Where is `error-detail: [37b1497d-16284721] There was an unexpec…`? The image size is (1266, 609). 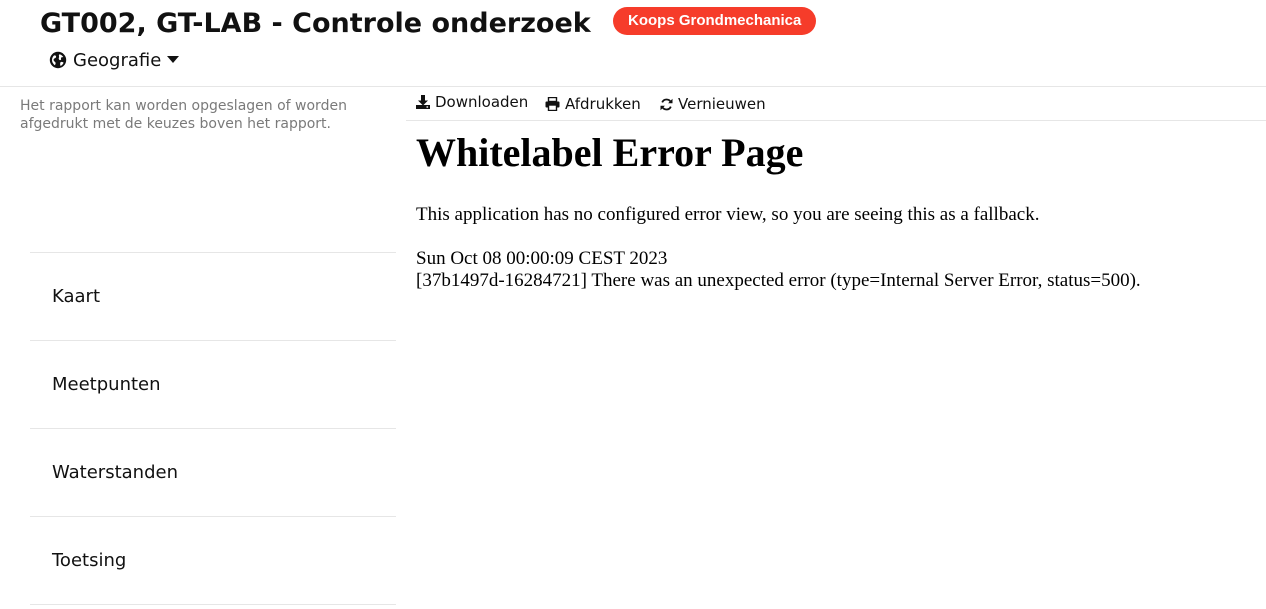
error-detail: [37b1497d-16284721] There was an unexpec… is located at coordinates (778, 280).